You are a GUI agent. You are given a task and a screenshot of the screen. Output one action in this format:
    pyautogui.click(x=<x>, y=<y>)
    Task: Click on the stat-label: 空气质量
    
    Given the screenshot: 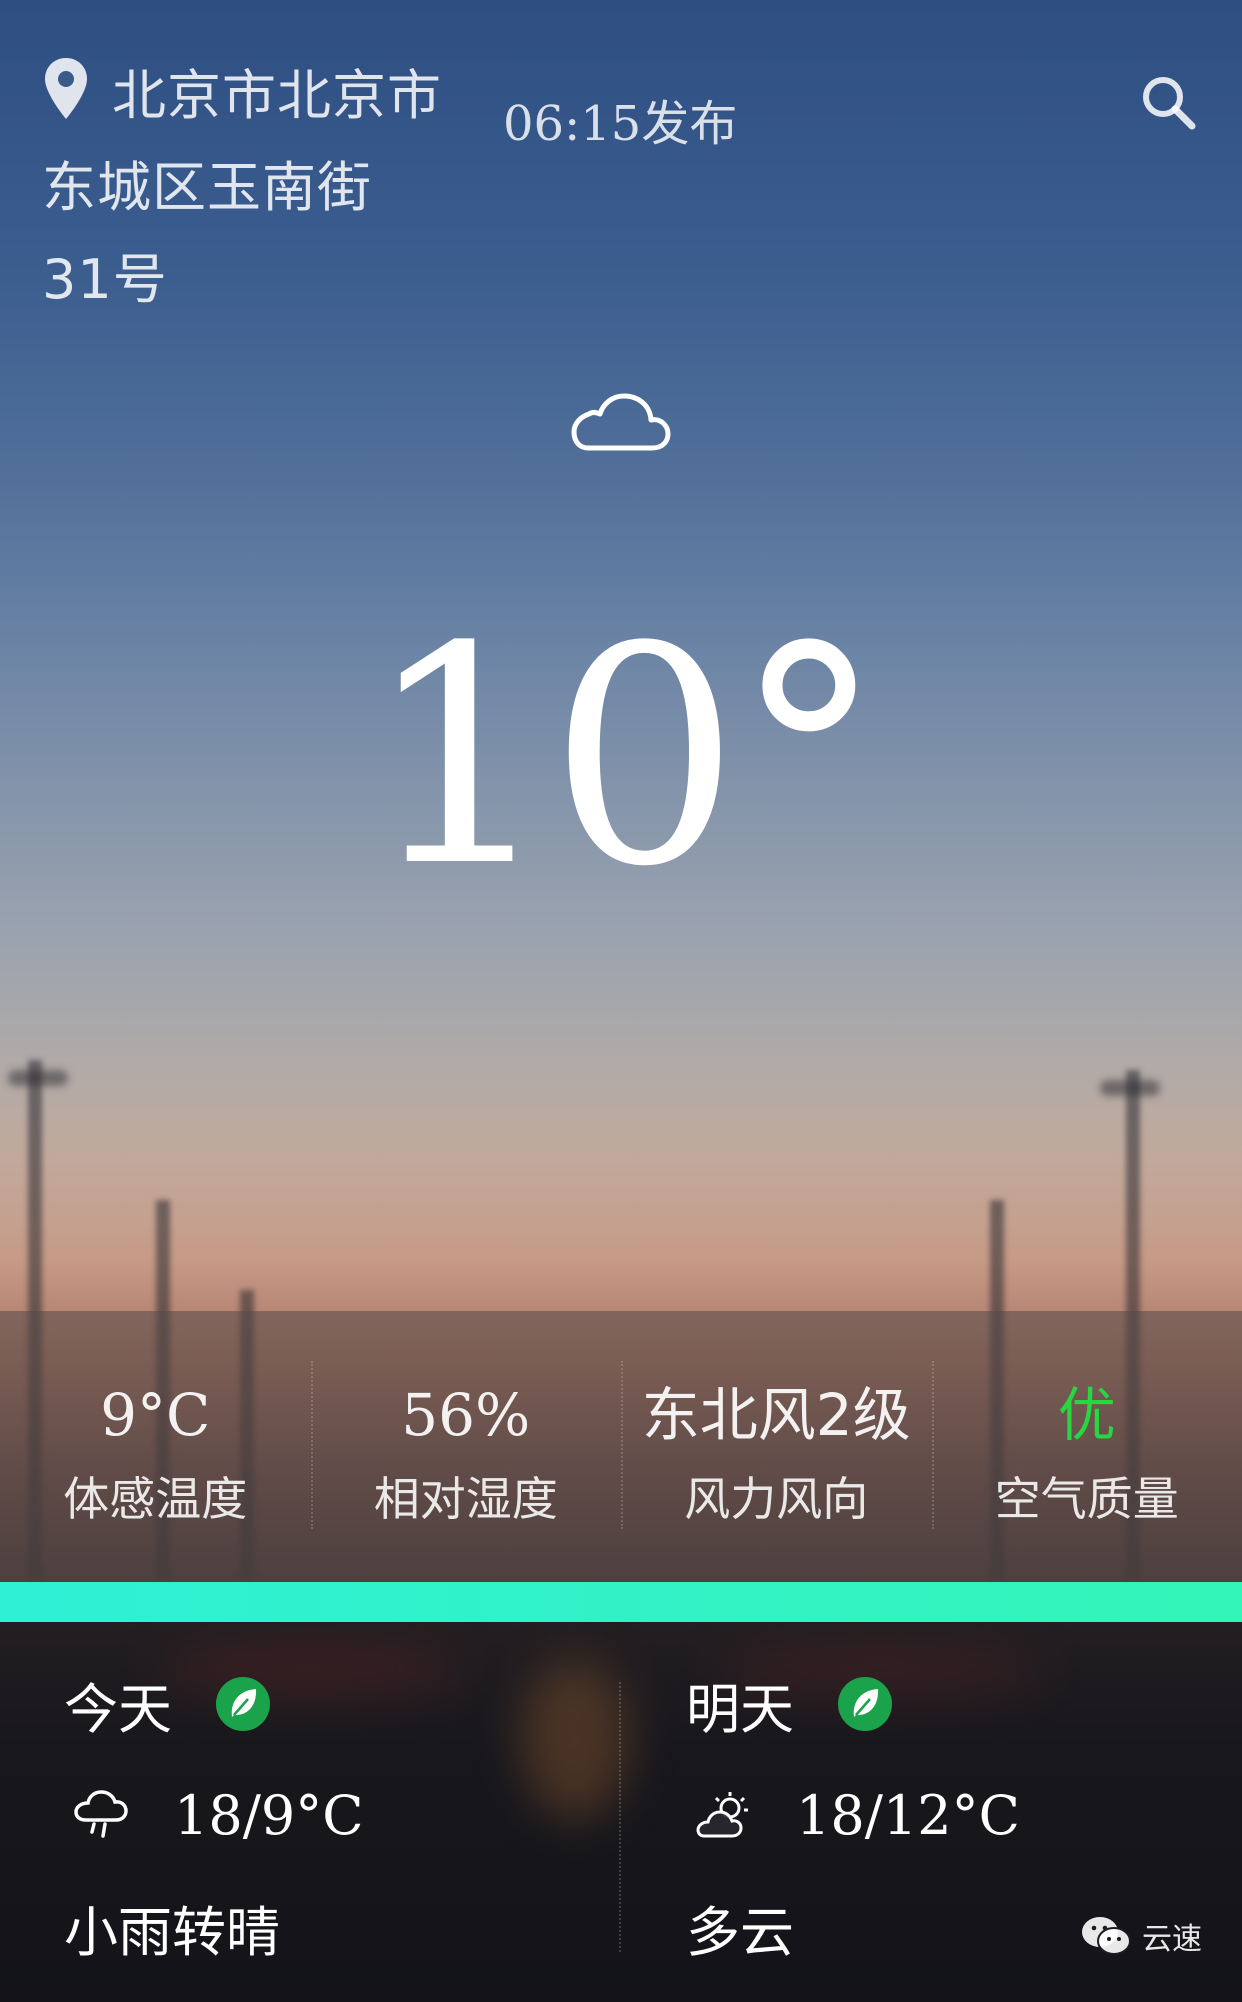 What is the action you would take?
    pyautogui.click(x=1086, y=1499)
    